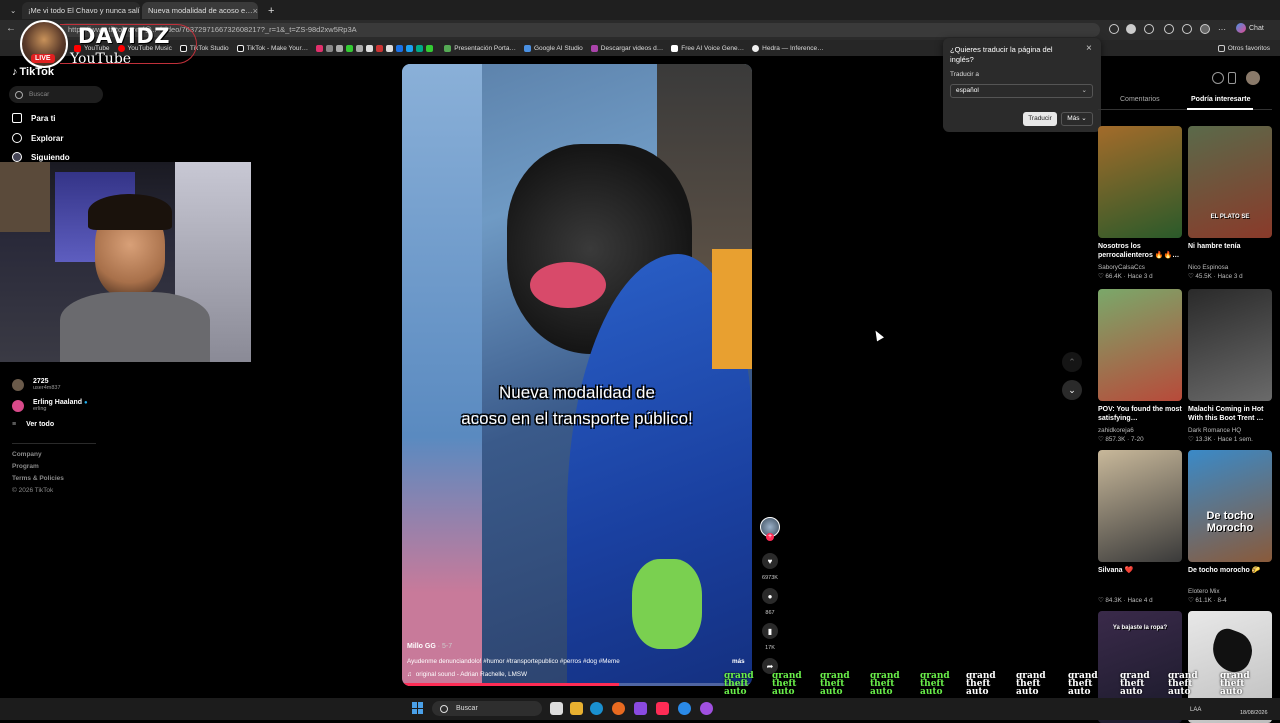  I want to click on tab-2-close-icon: ×, so click(255, 11).